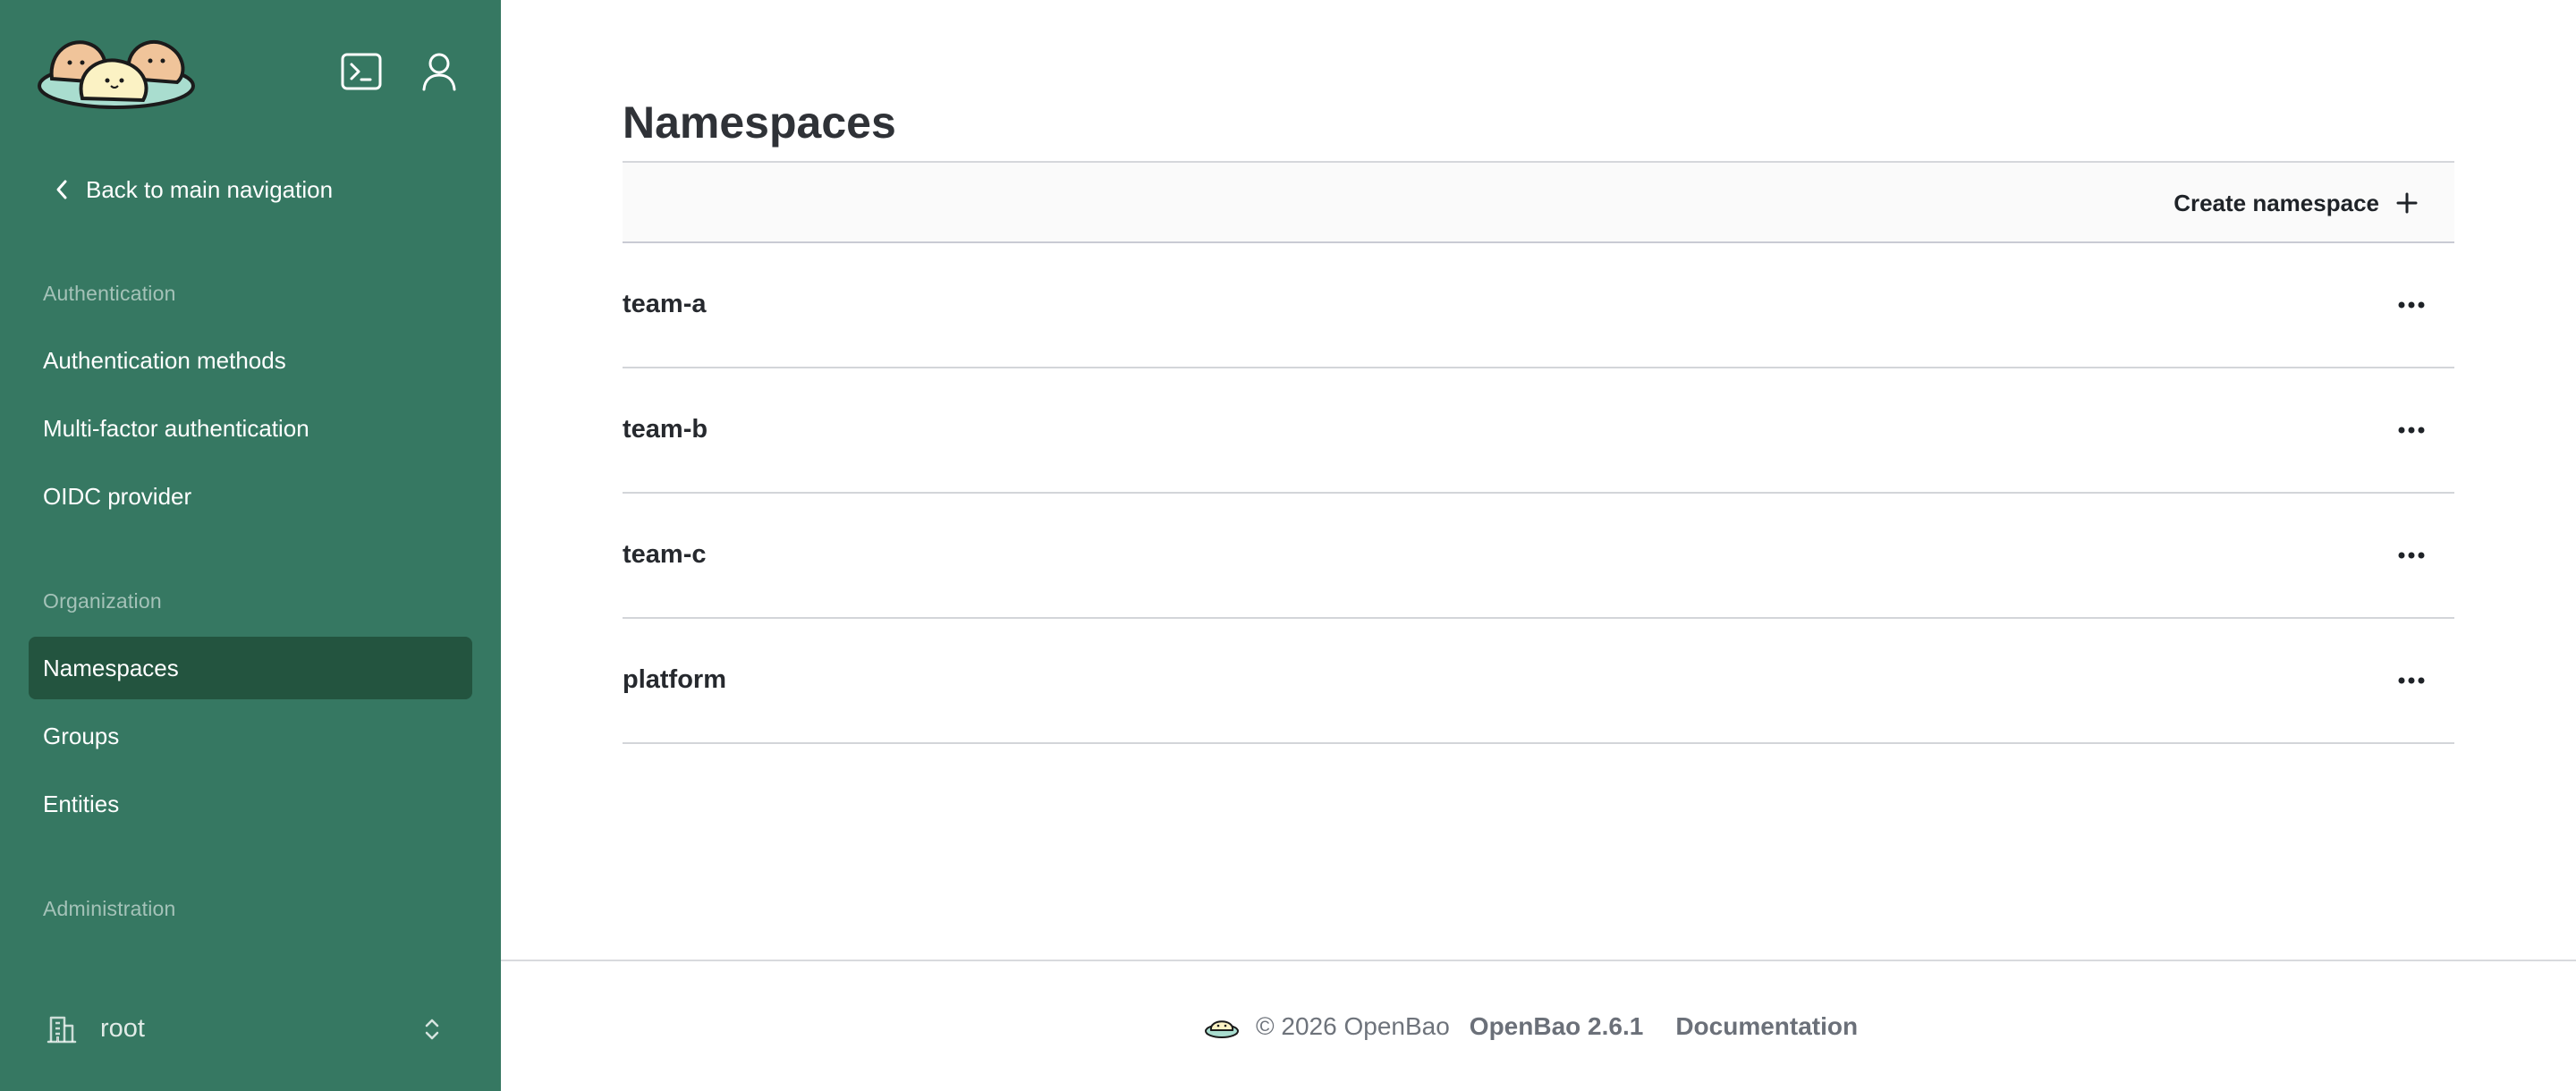 The height and width of the screenshot is (1091, 2576). I want to click on documentation-link: Documentation, so click(1766, 1026).